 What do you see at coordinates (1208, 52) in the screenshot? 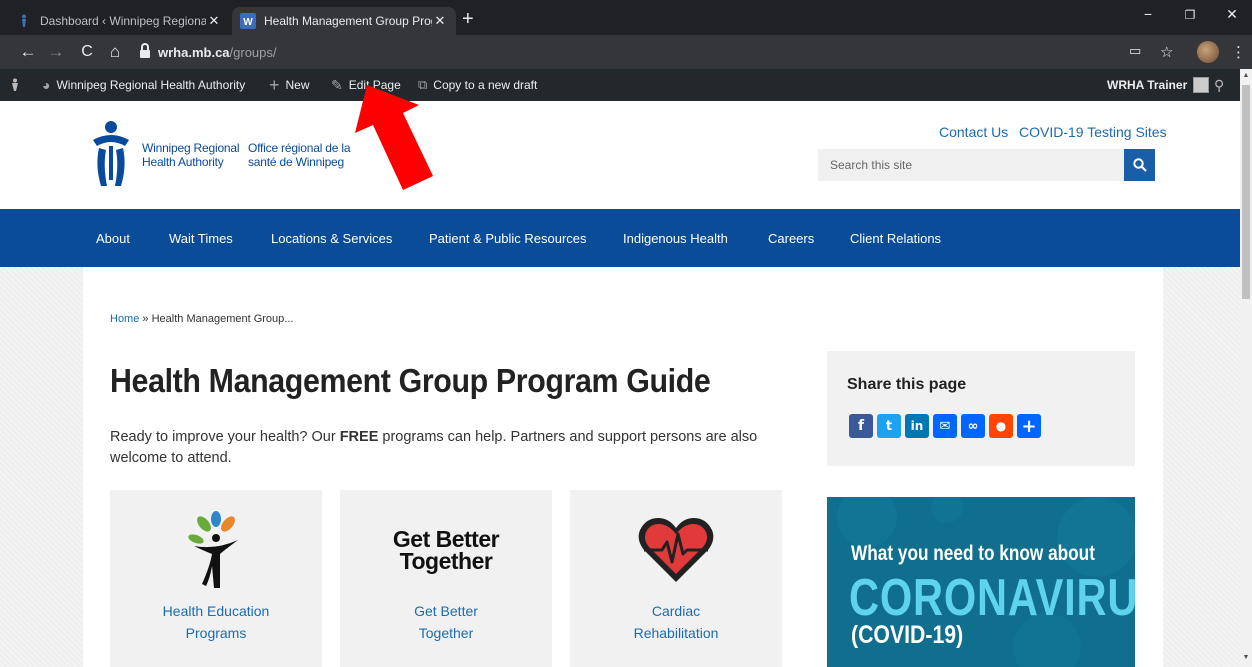
I see `profile-avatar-icon` at bounding box center [1208, 52].